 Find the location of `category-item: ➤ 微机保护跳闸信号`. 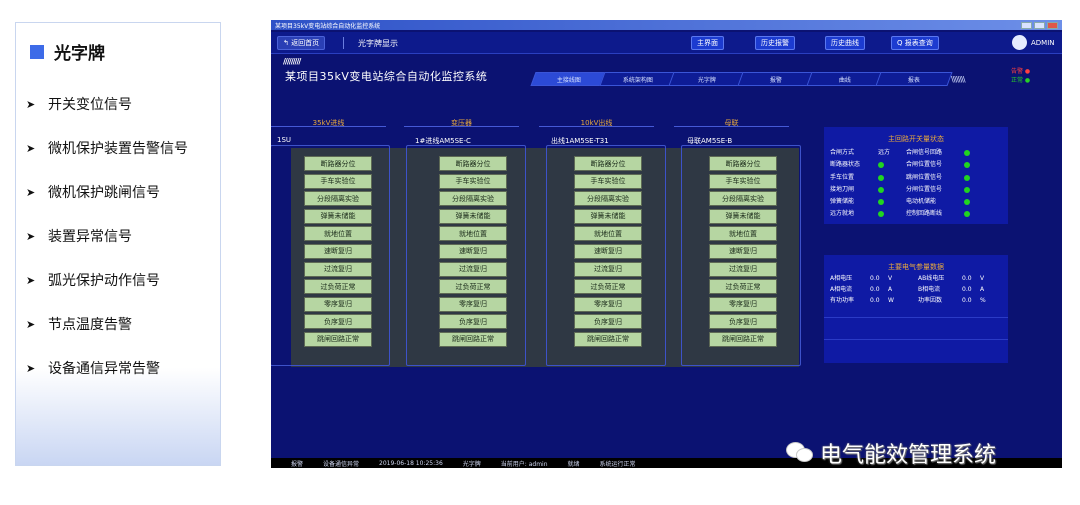

category-item: ➤ 微机保护跳闸信号 is located at coordinates (107, 192).